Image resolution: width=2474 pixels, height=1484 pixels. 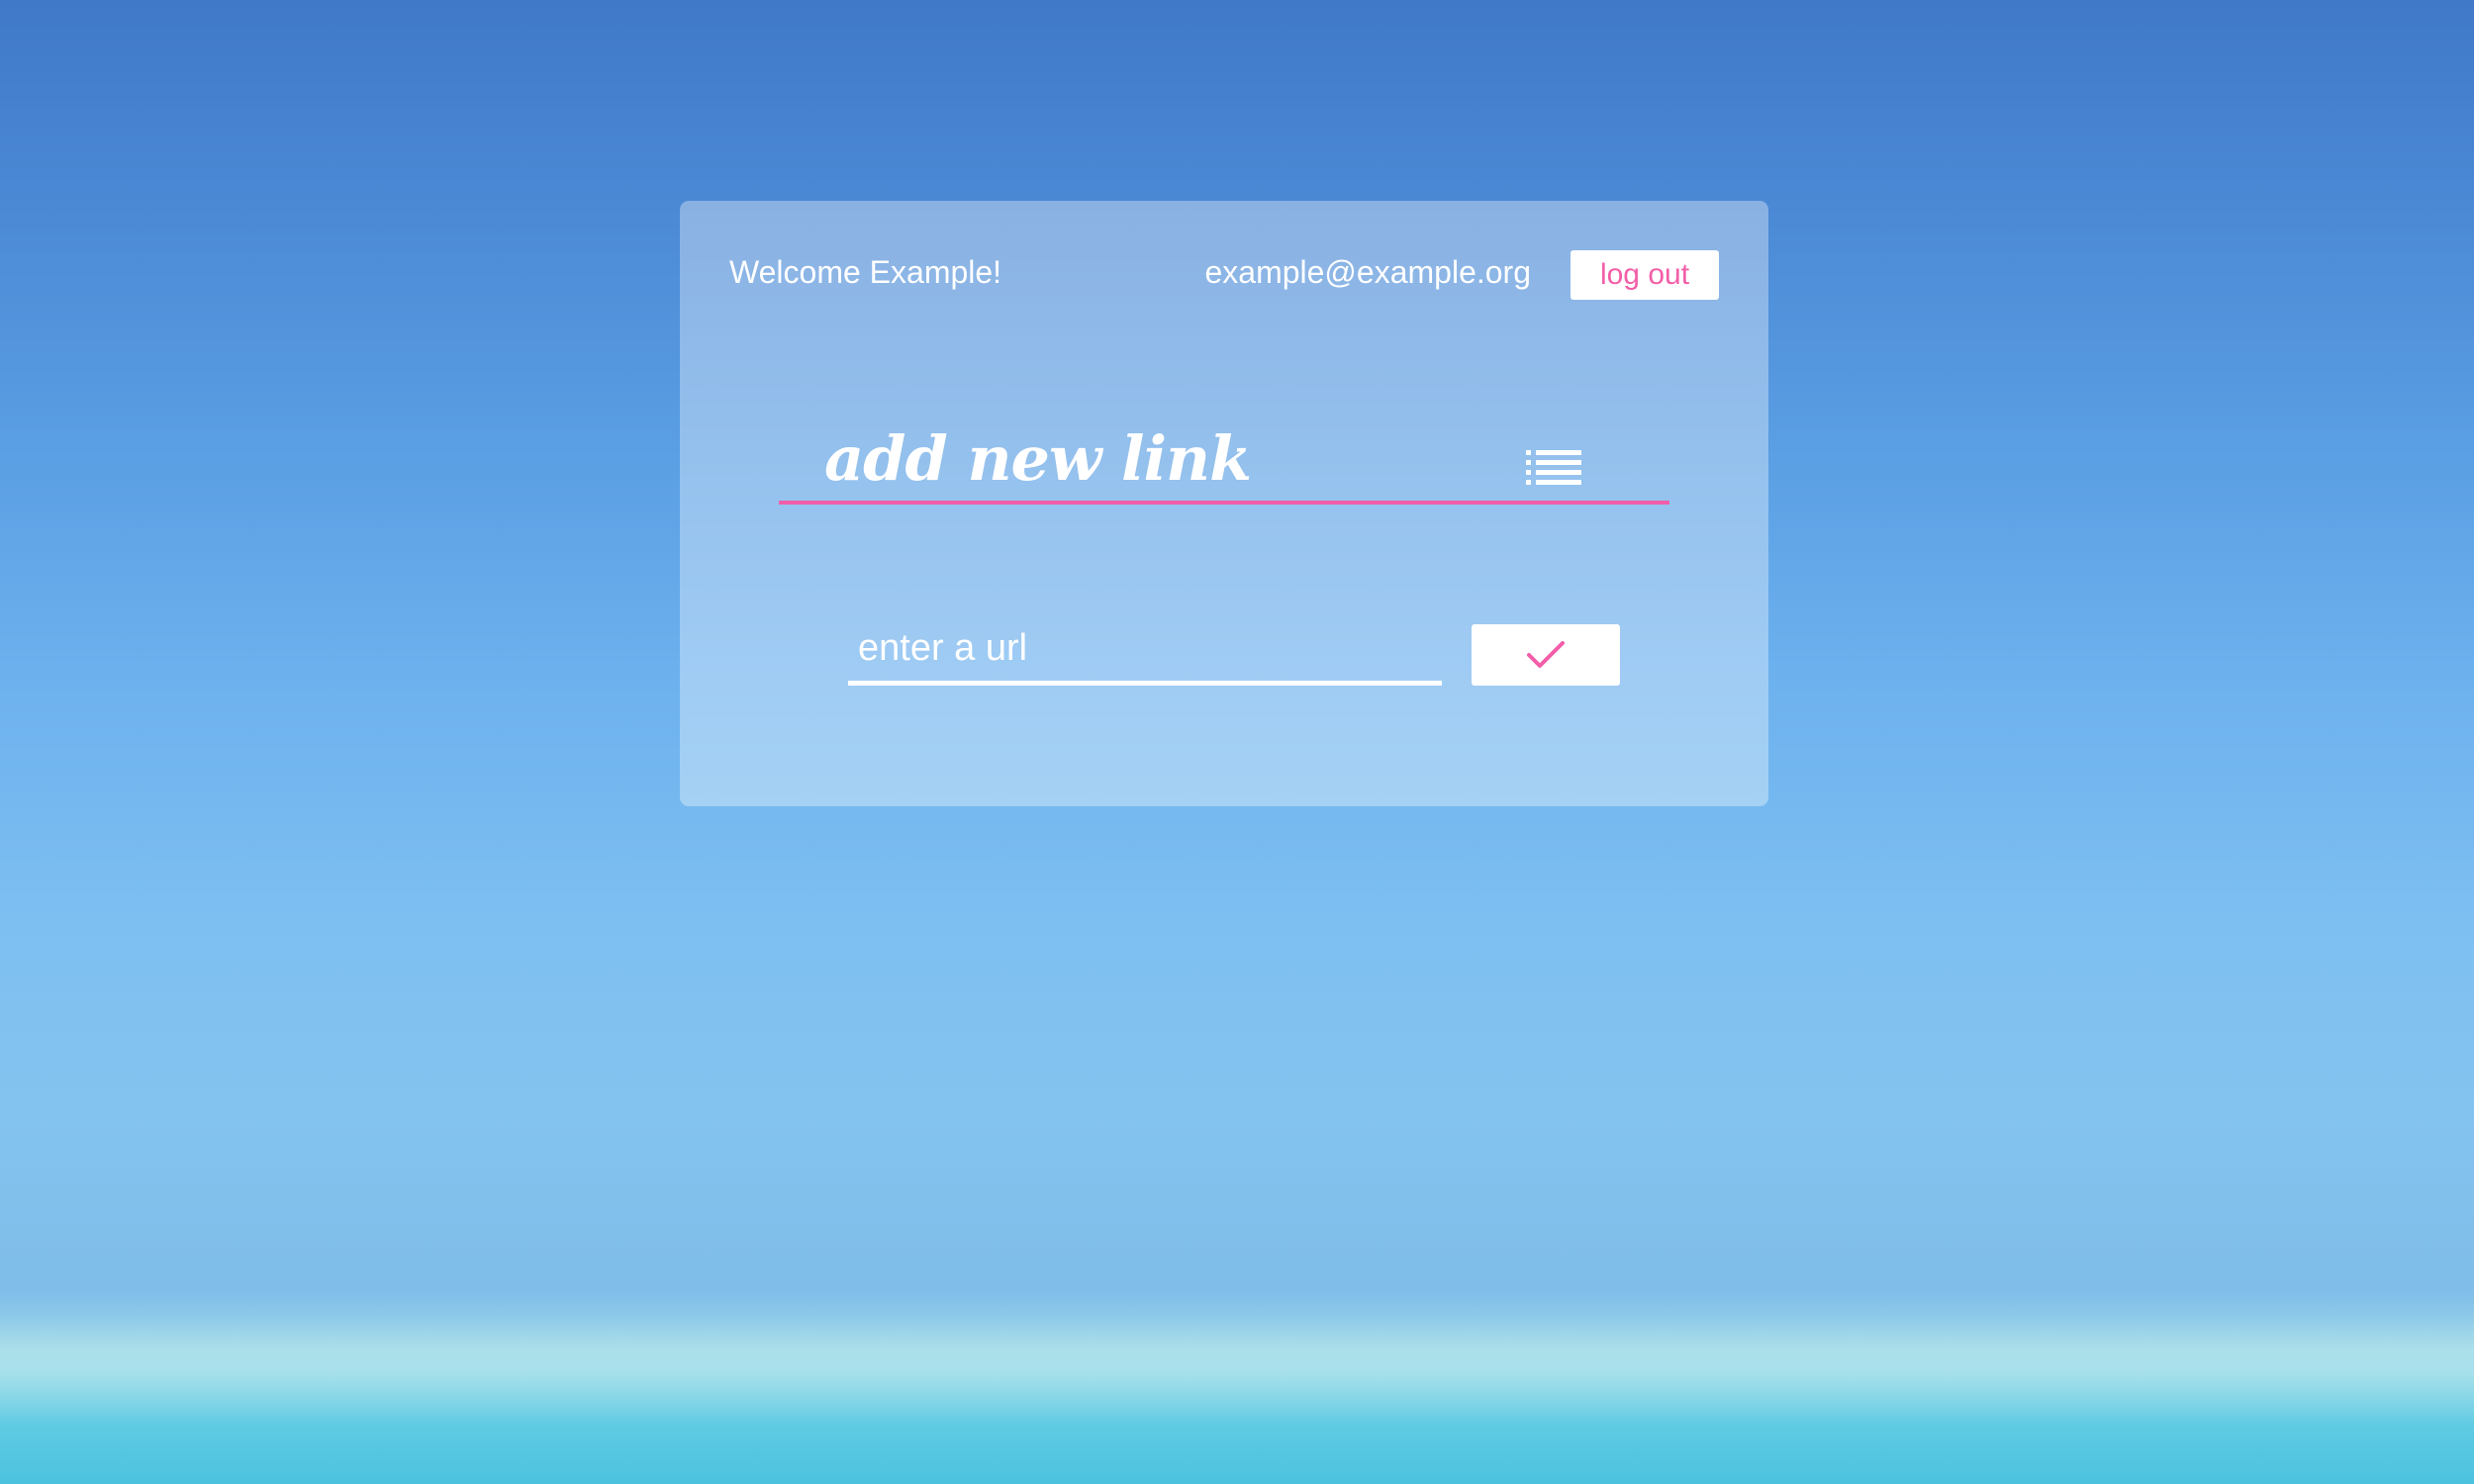 I want to click on background-haze, so click(x=1237, y=1370).